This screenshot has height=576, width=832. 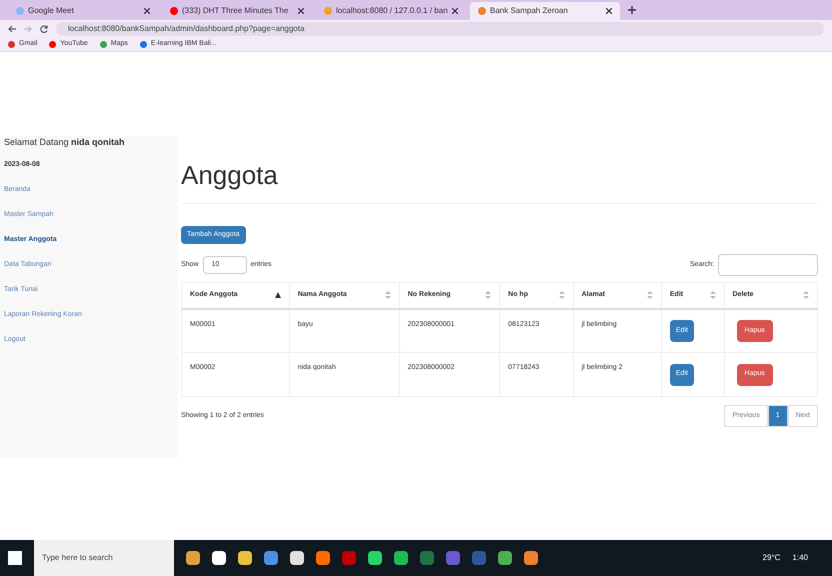 I want to click on tab-title: Google Meet, so click(x=51, y=11).